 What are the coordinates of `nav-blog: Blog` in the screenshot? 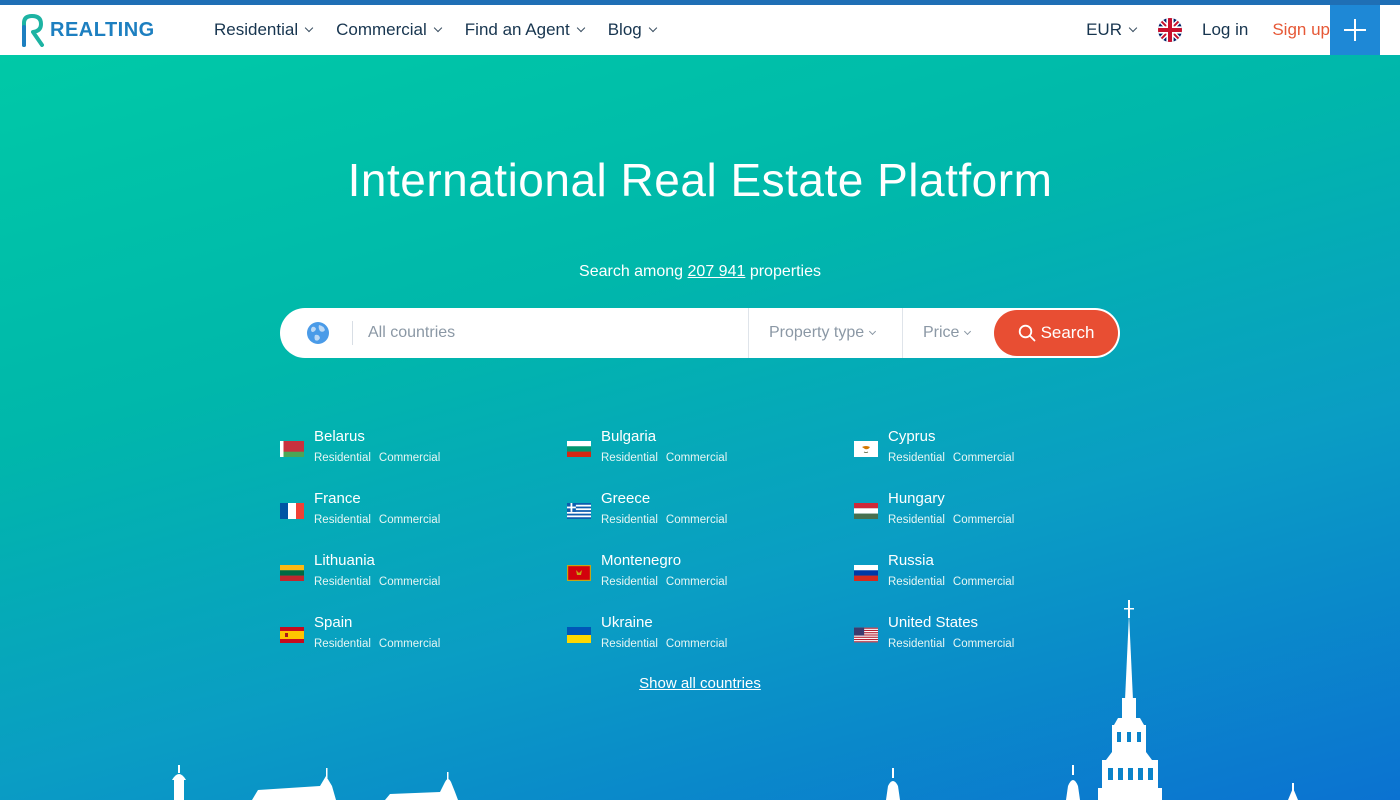 It's located at (632, 30).